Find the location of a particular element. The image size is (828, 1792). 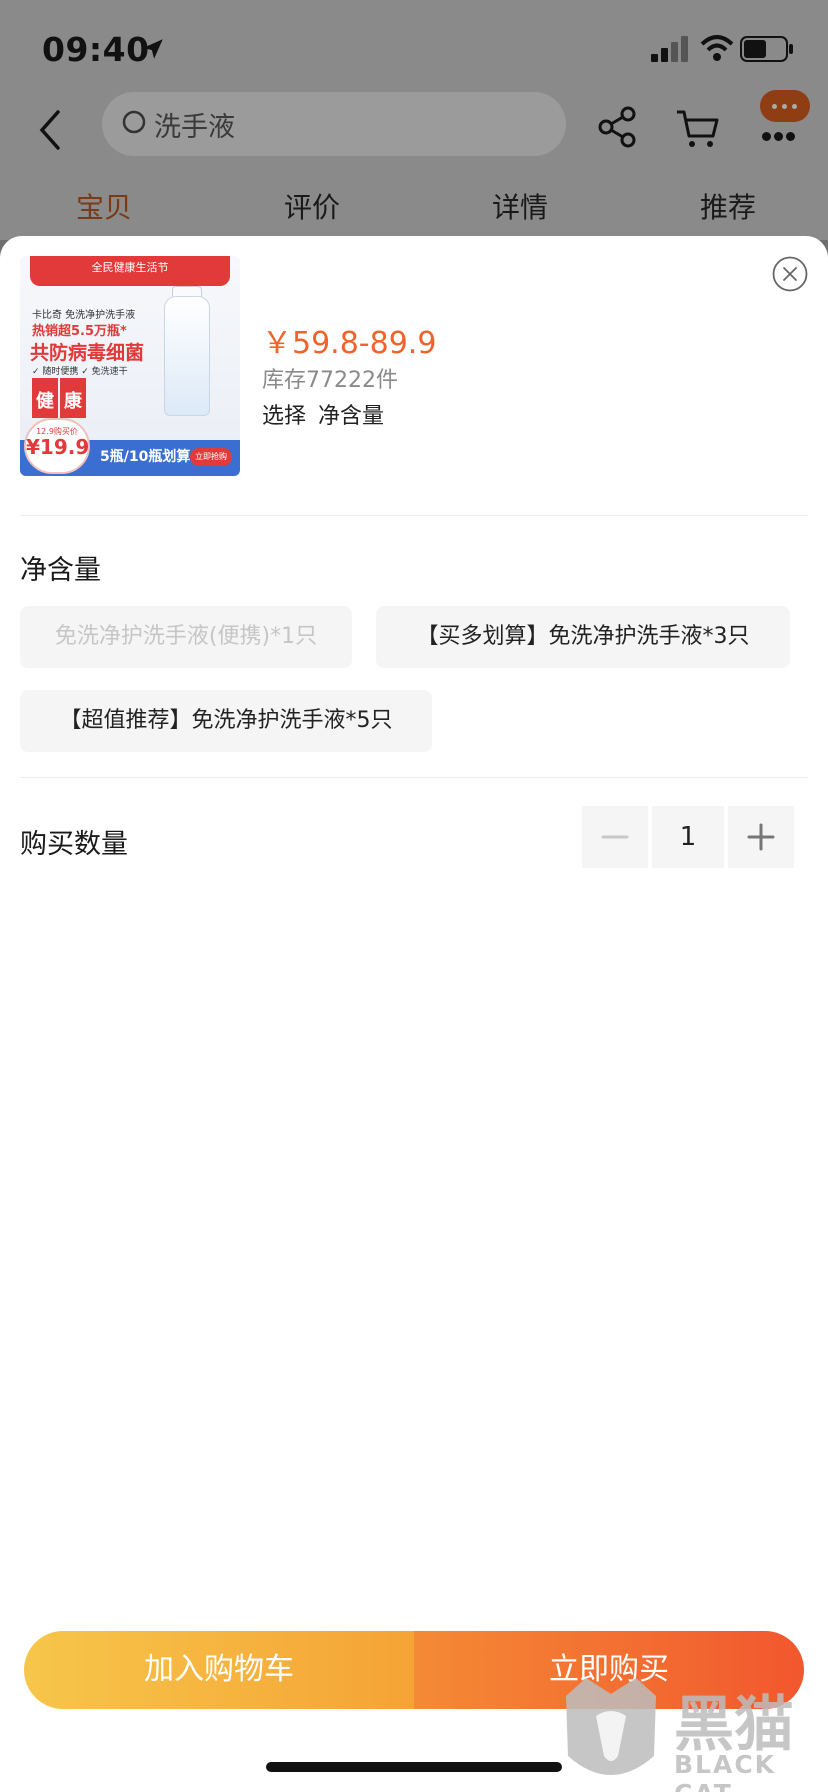

minus-icon is located at coordinates (615, 837).